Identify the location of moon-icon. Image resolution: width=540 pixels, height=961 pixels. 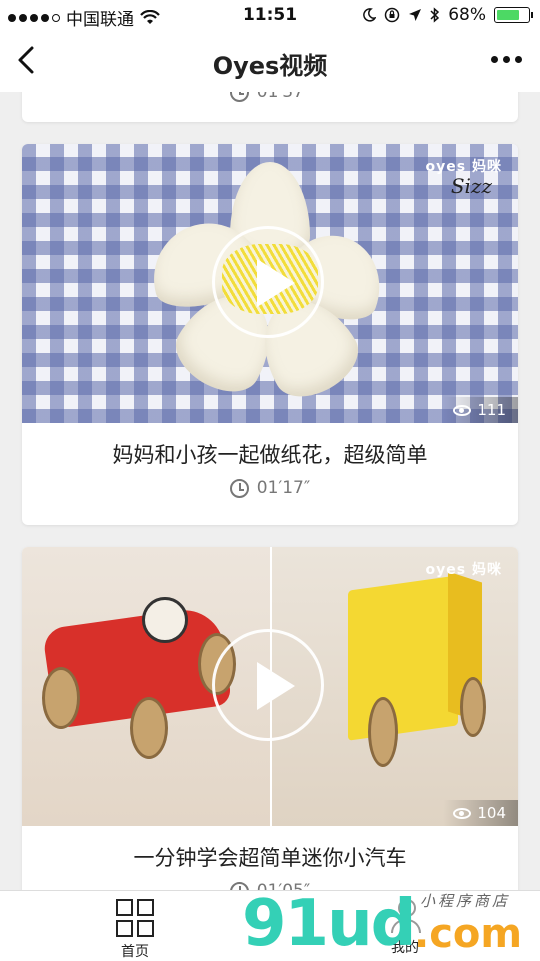
(370, 15).